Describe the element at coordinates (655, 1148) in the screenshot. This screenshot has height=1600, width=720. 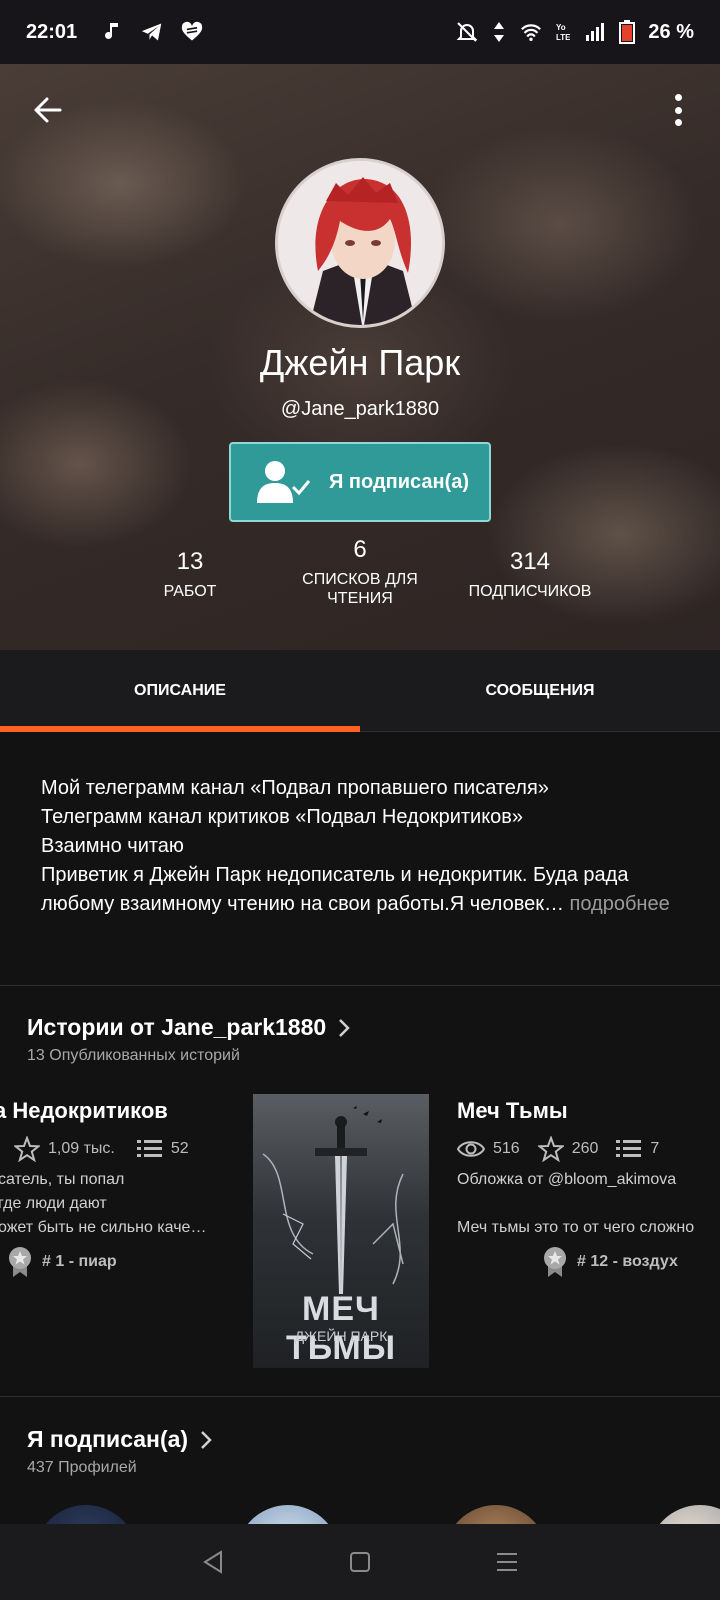
I see `story-parts: 7` at that location.